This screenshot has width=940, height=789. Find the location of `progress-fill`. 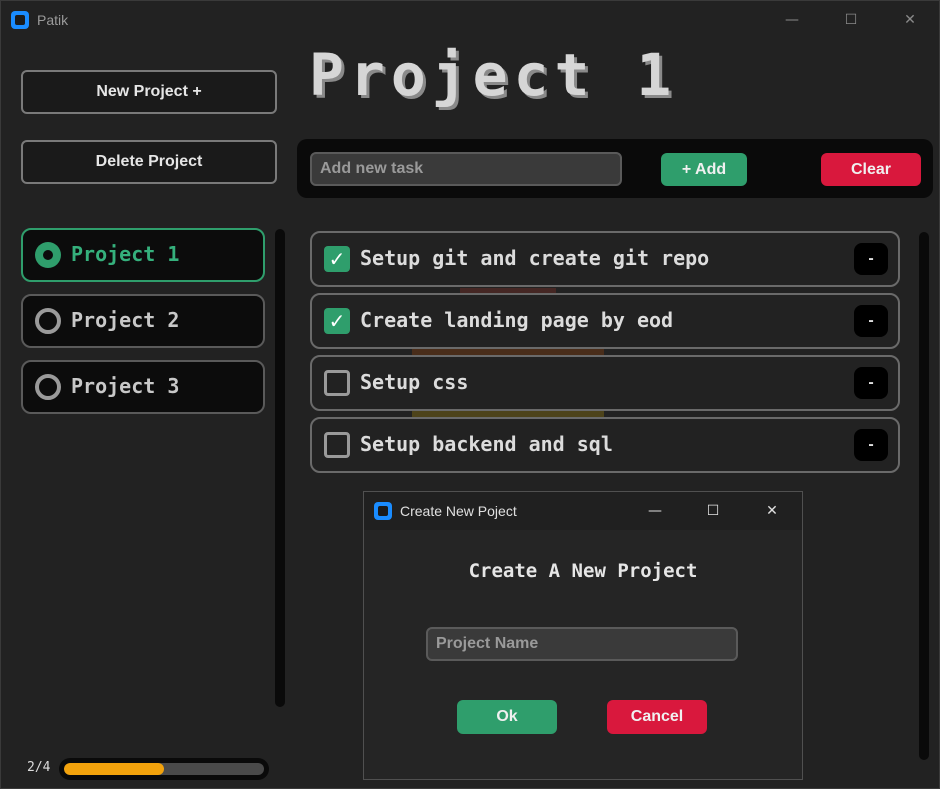

progress-fill is located at coordinates (114, 769).